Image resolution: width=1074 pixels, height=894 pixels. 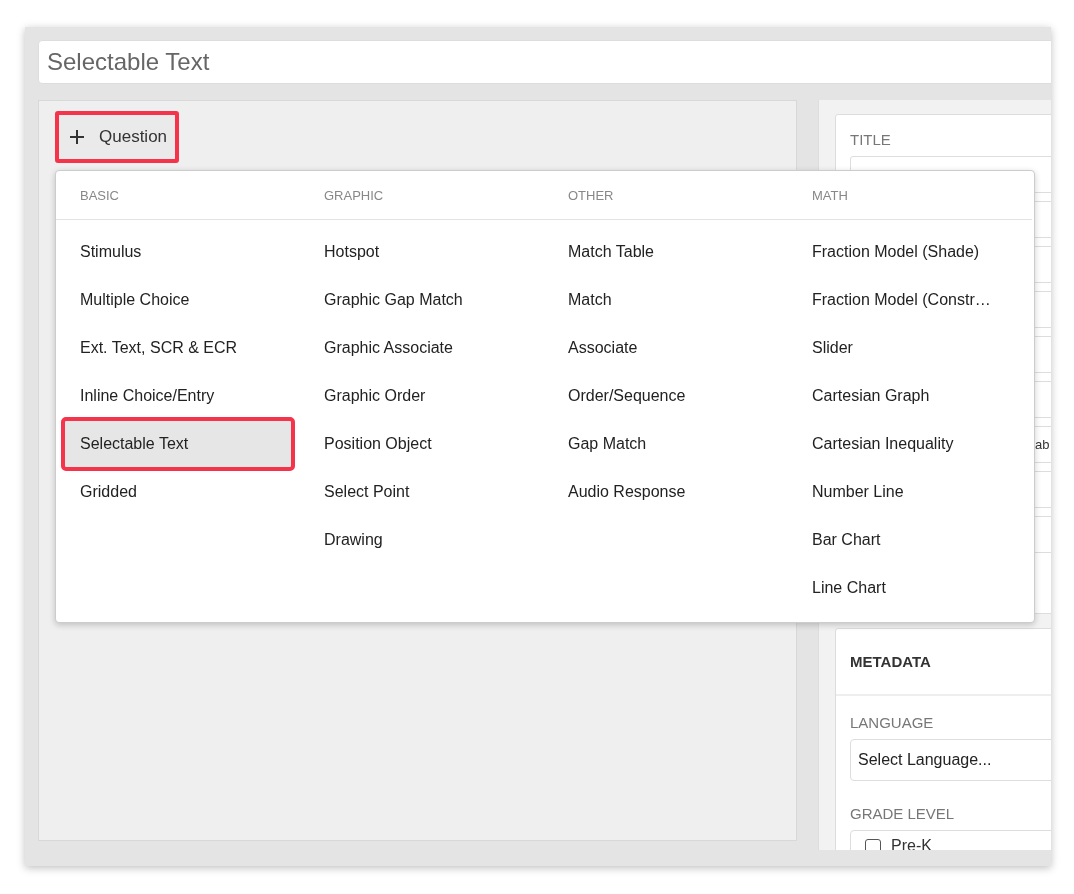 I want to click on section-heading: METADATA, so click(x=943, y=662).